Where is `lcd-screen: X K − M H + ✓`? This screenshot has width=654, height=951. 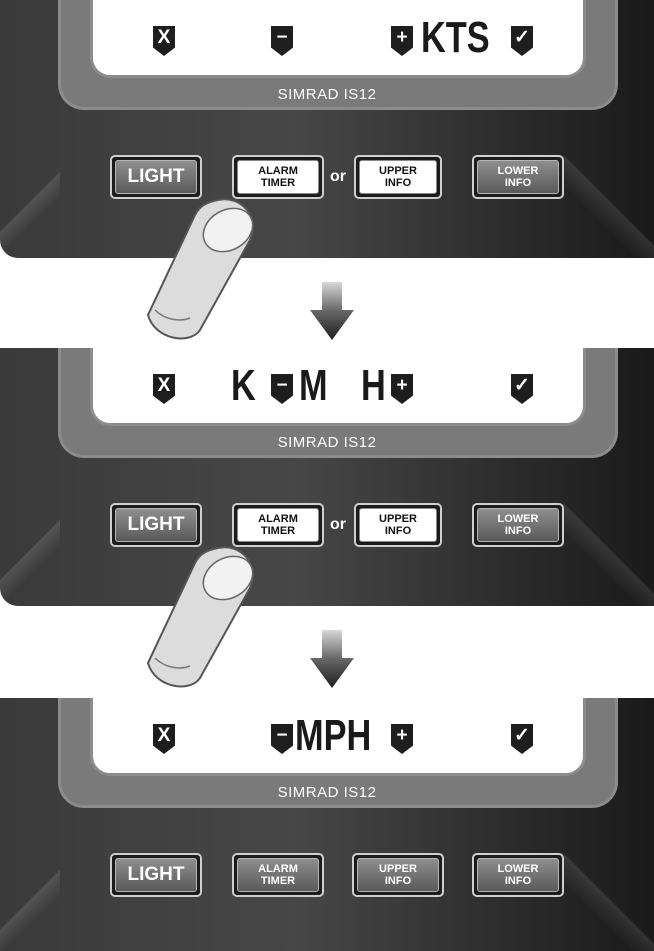
lcd-screen: X K − M H + ✓ is located at coordinates (338, 387).